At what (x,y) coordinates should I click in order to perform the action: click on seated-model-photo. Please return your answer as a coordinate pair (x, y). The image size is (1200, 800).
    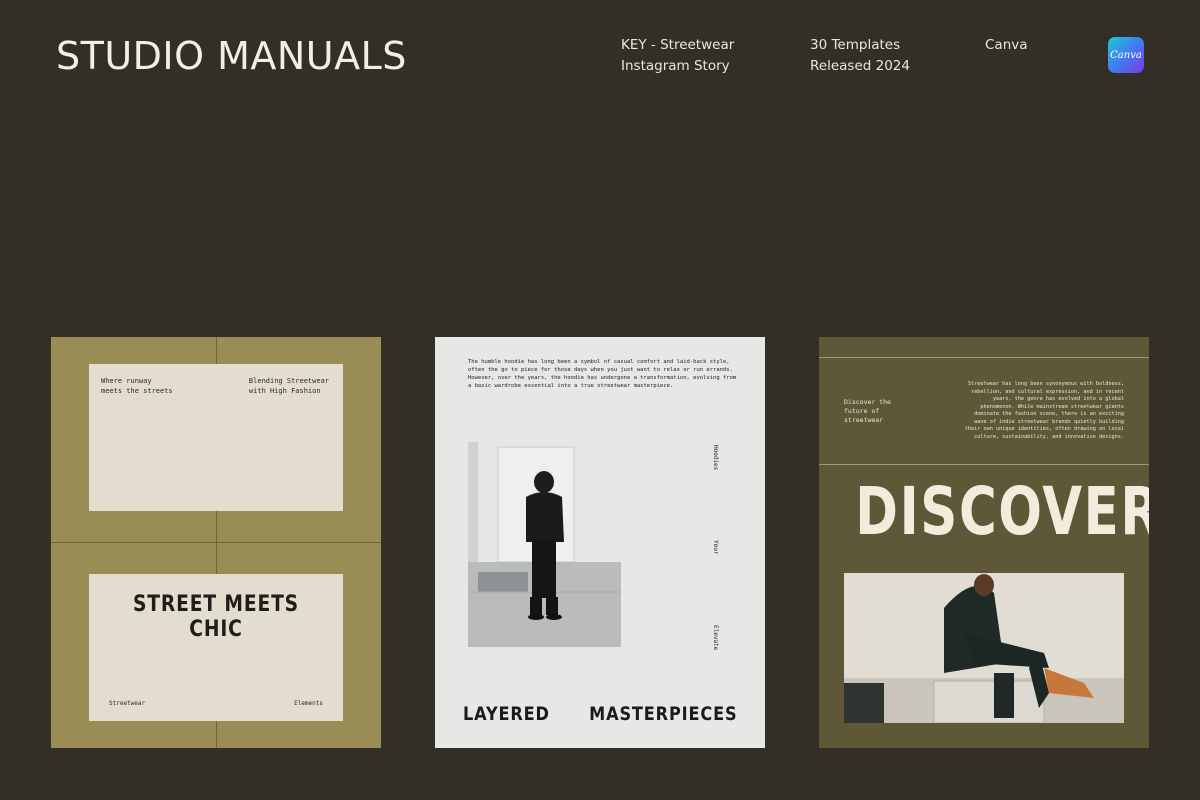
    Looking at the image, I should click on (984, 648).